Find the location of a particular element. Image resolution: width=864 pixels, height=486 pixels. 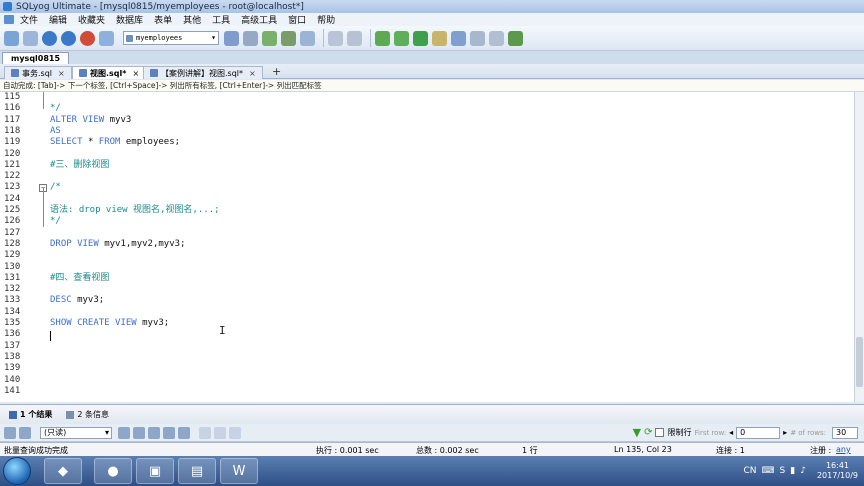

execute-all-icon is located at coordinates (68, 38).